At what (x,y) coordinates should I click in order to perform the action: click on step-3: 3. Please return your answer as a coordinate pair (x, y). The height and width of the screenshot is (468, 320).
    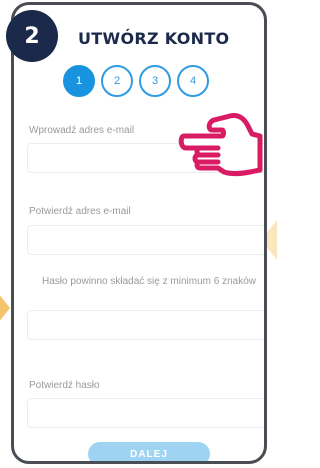
    Looking at the image, I should click on (155, 81).